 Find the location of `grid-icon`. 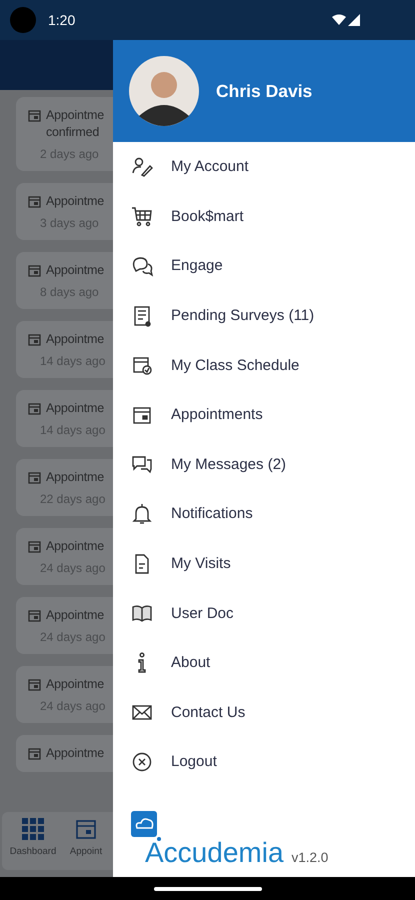

grid-icon is located at coordinates (33, 829).